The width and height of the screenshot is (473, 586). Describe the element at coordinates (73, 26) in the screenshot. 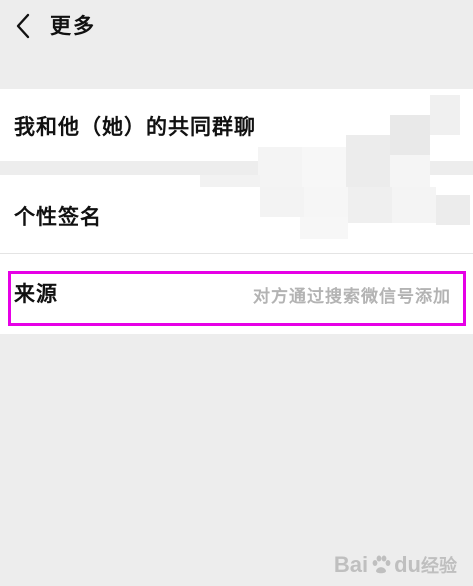

I see `page-title: 更多` at that location.